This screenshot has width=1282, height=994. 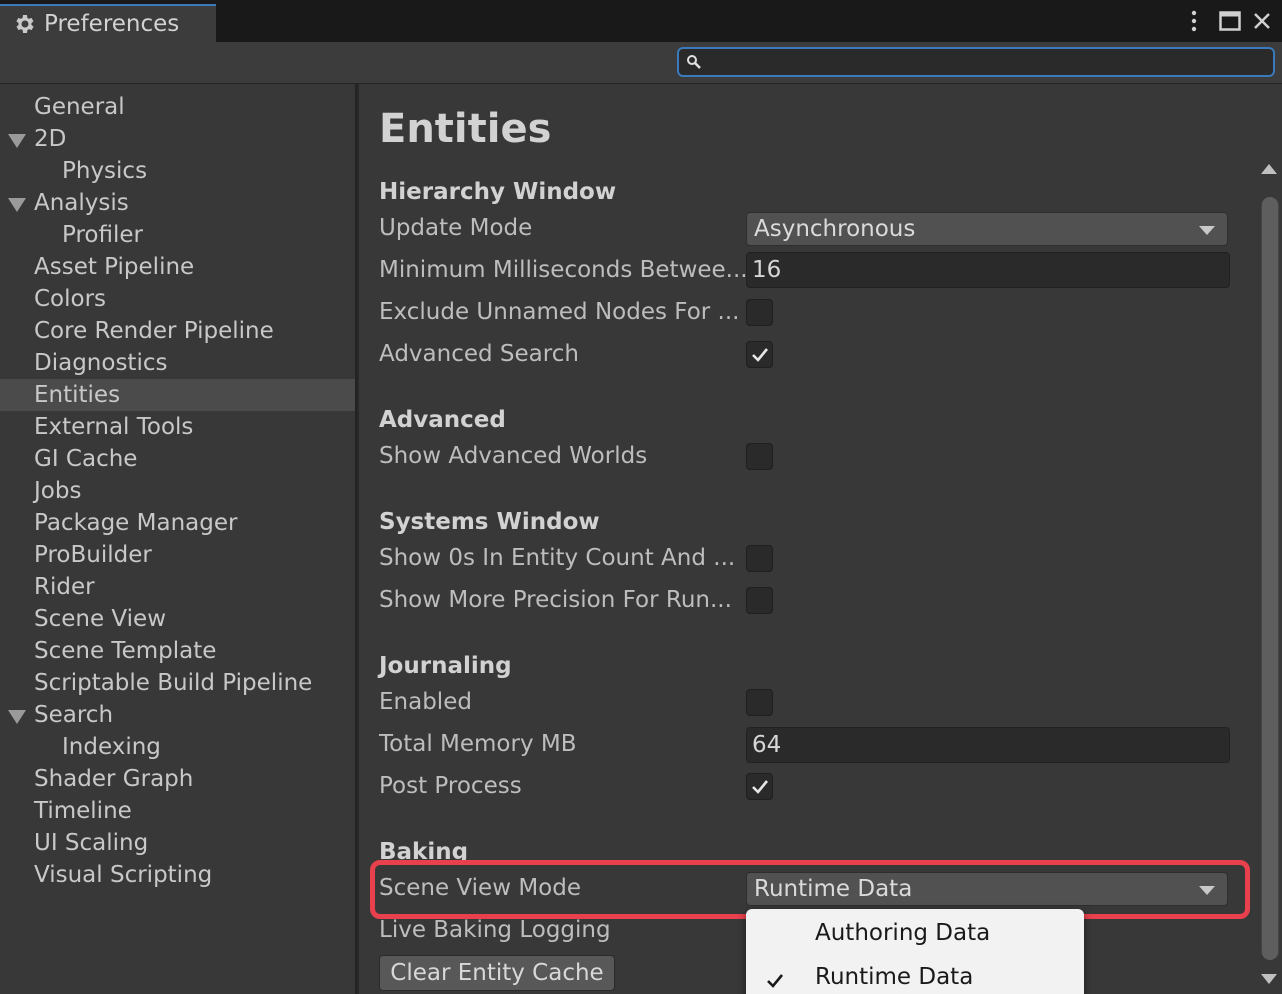 What do you see at coordinates (173, 683) in the screenshot?
I see `sidebar-item-label: Scriptable Build Pipeline` at bounding box center [173, 683].